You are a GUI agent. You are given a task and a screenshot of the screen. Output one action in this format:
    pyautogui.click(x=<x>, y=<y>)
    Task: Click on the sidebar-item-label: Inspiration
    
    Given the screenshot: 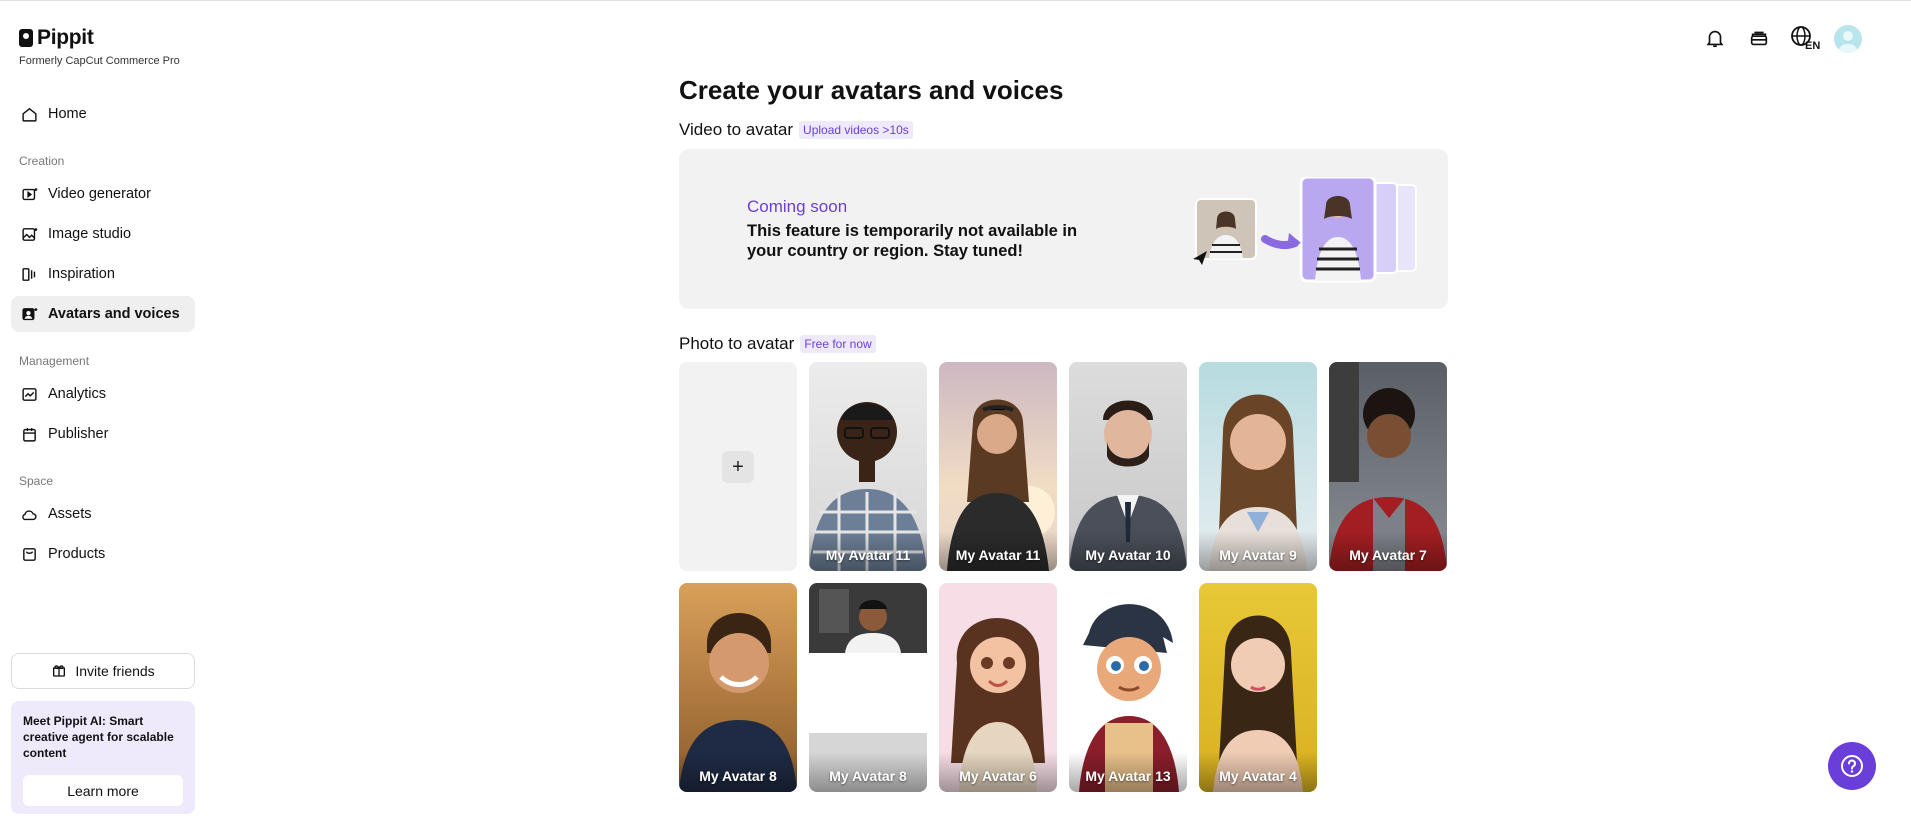 What is the action you would take?
    pyautogui.click(x=81, y=274)
    